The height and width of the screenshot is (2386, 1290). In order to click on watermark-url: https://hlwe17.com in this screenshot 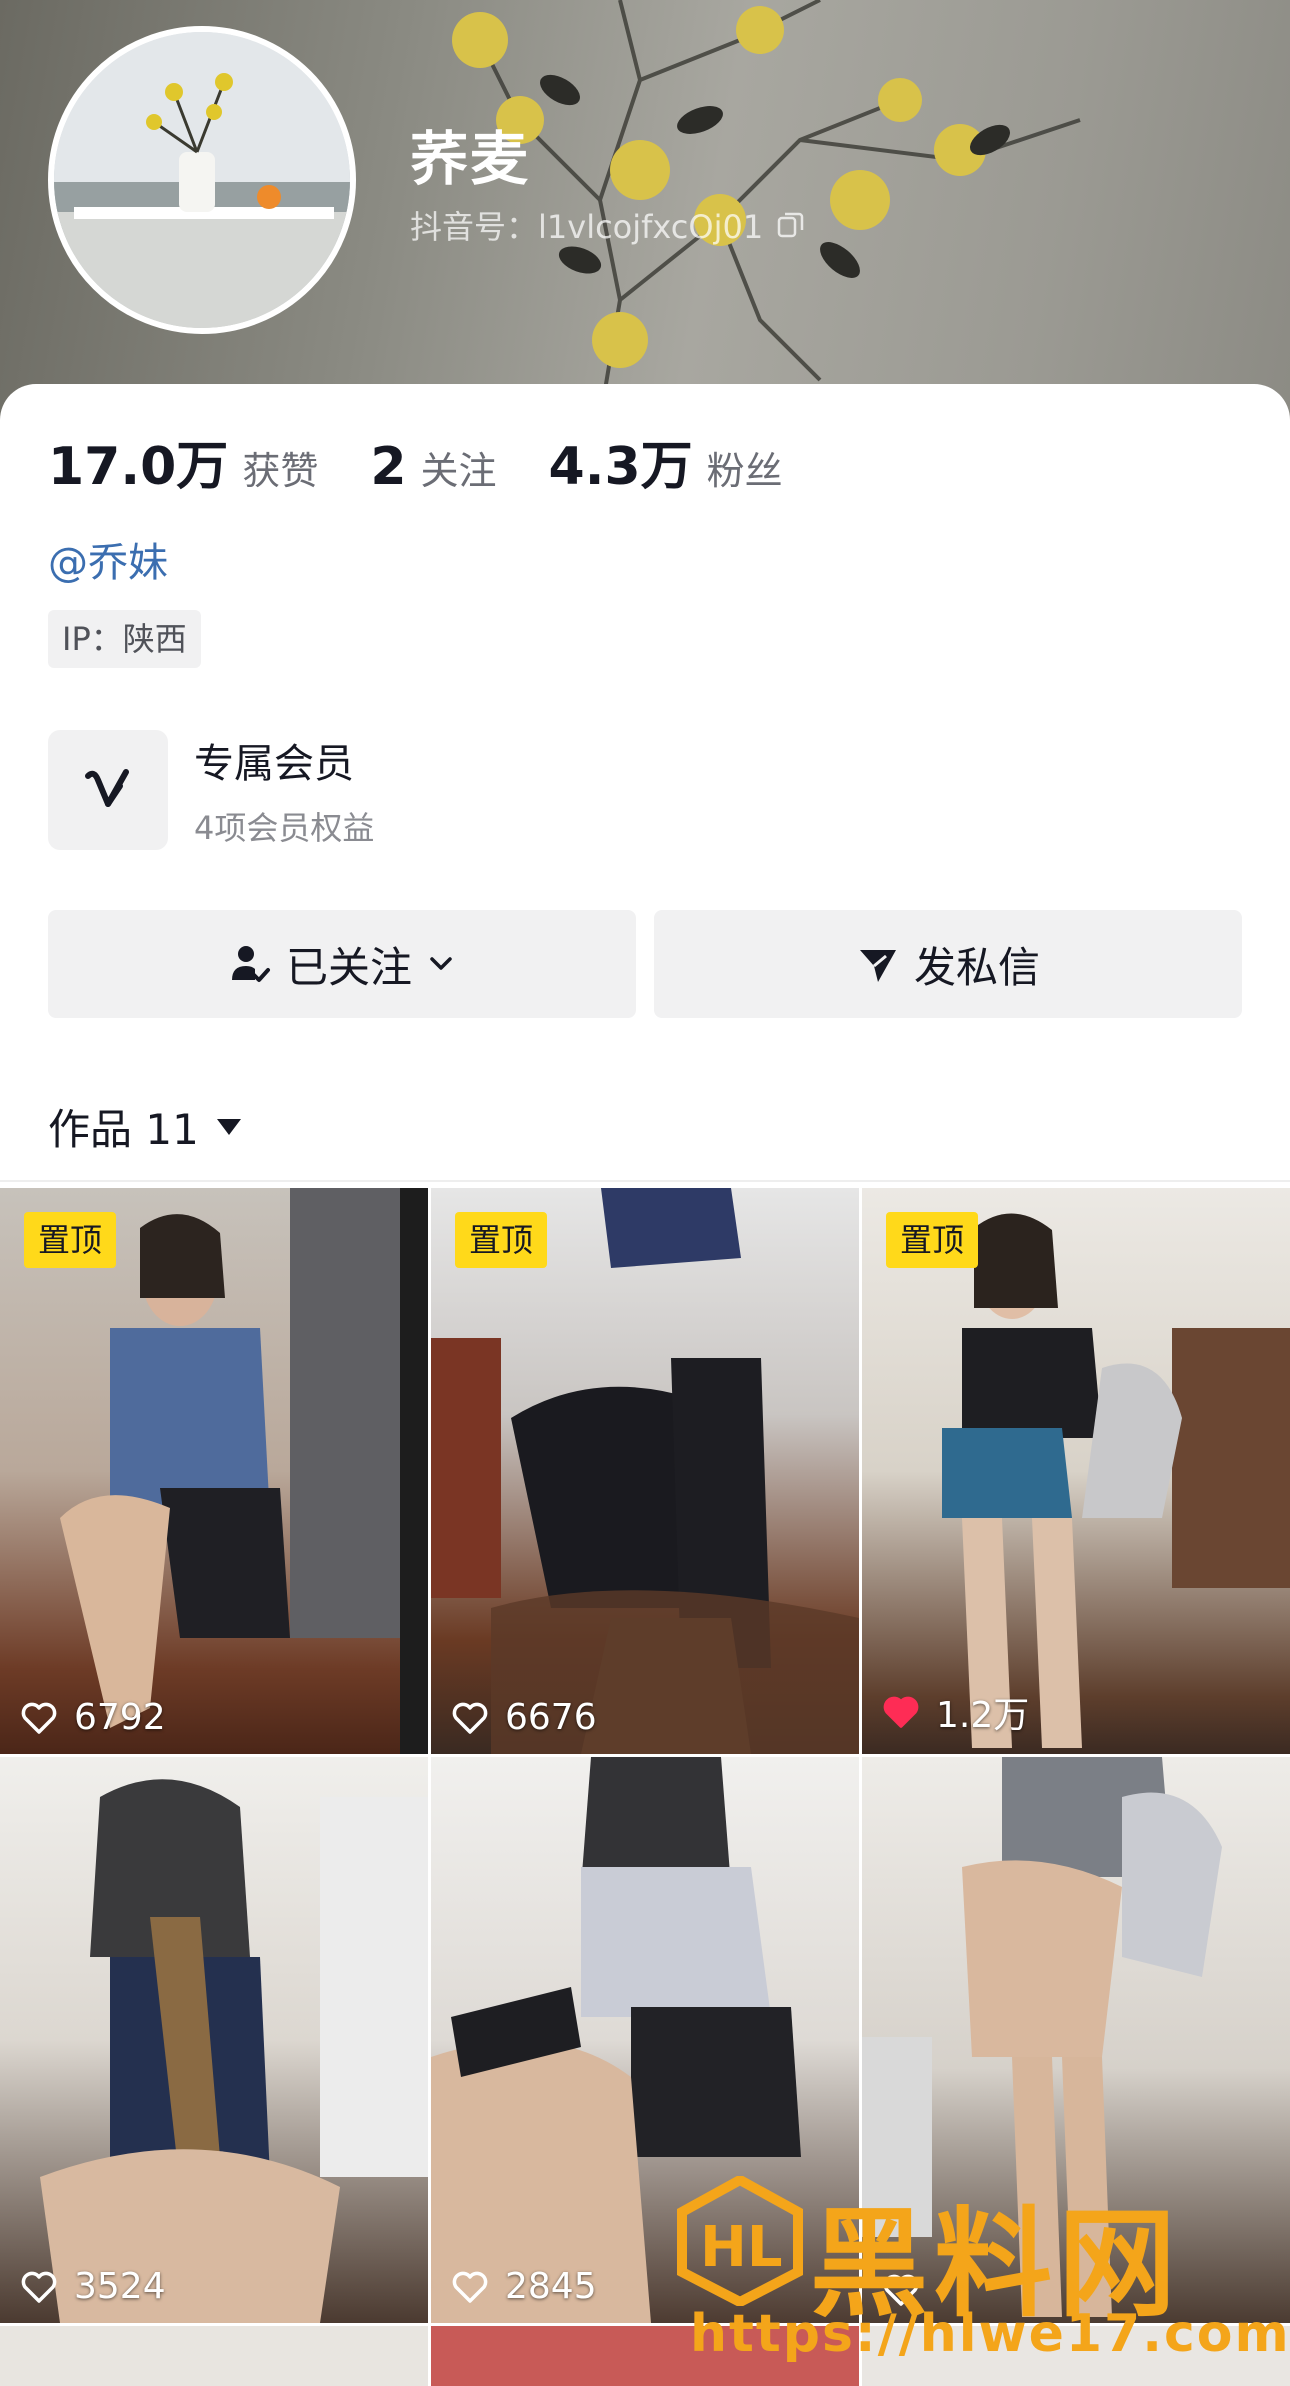, I will do `click(990, 2334)`.